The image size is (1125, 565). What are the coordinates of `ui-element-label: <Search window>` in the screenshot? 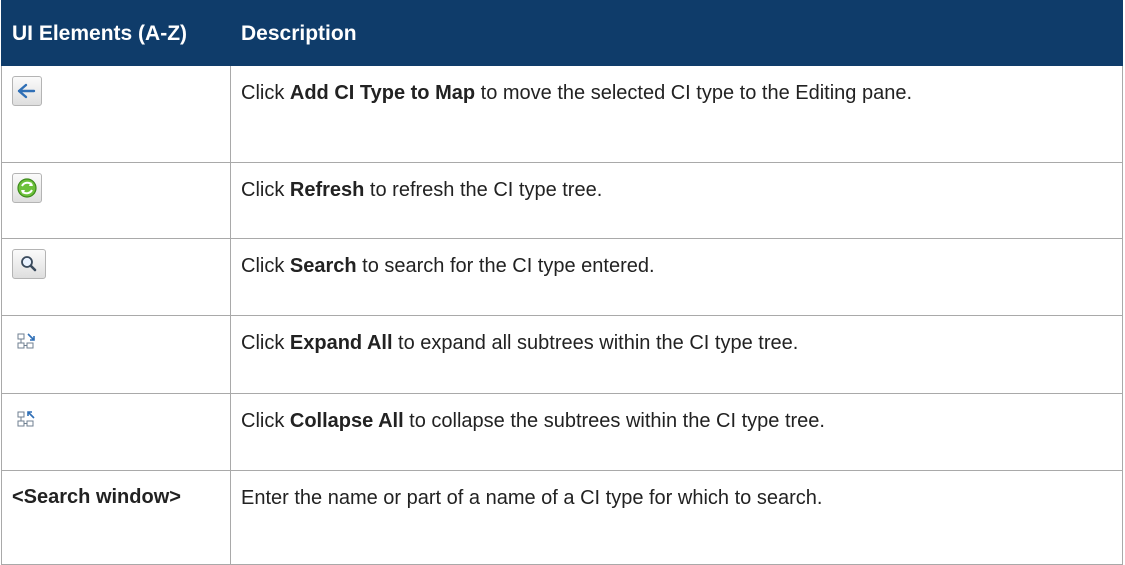 It's located at (116, 517).